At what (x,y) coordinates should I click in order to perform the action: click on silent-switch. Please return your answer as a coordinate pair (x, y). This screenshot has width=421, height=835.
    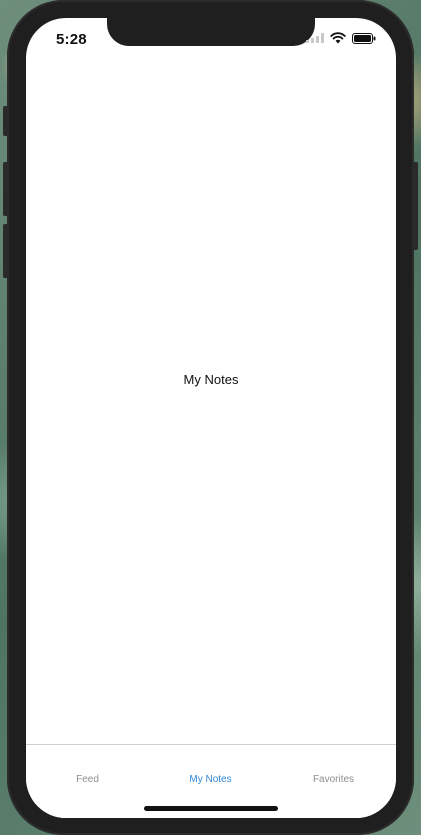
    Looking at the image, I should click on (6, 121).